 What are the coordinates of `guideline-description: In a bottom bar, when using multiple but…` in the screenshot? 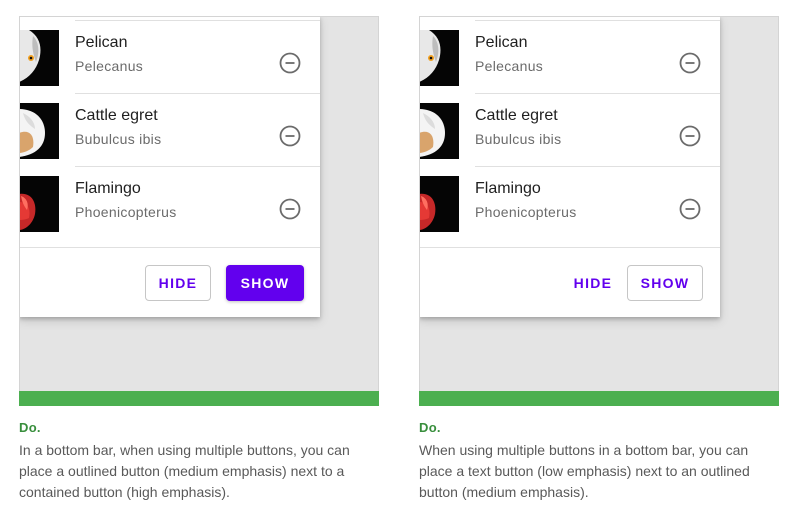 It's located at (184, 471).